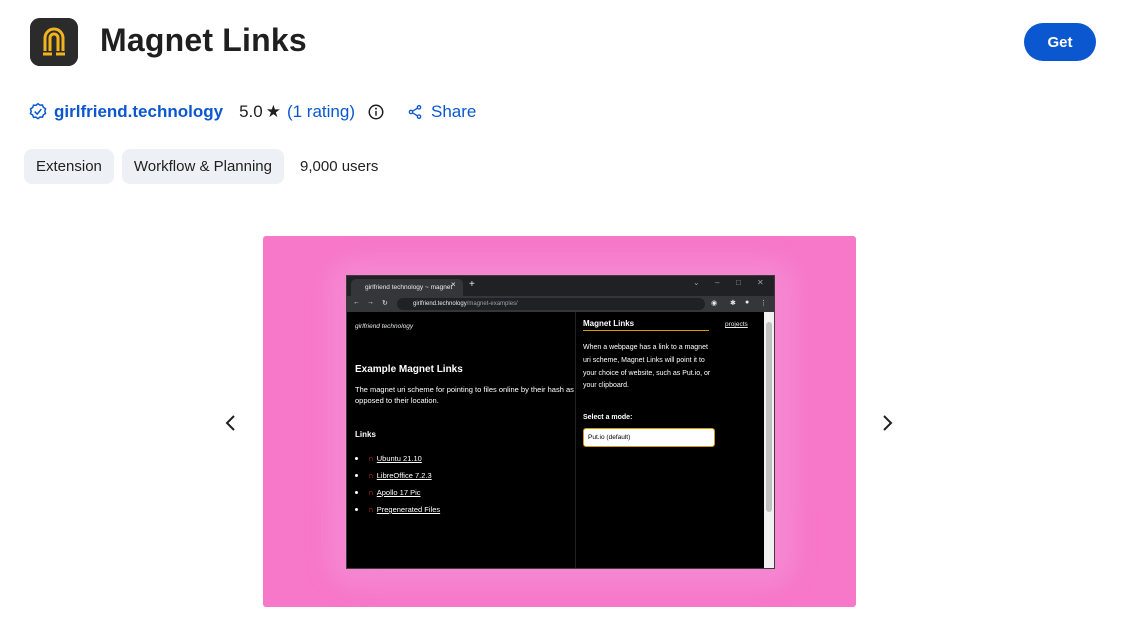  Describe the element at coordinates (339, 166) in the screenshot. I see `user-count: 9,000 users` at that location.